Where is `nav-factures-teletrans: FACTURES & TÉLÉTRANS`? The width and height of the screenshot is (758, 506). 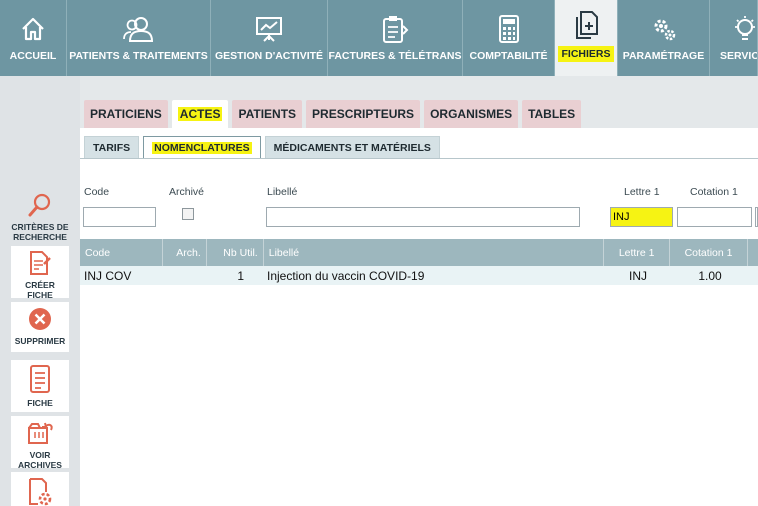
nav-factures-teletrans: FACTURES & TÉLÉTRANS is located at coordinates (395, 38).